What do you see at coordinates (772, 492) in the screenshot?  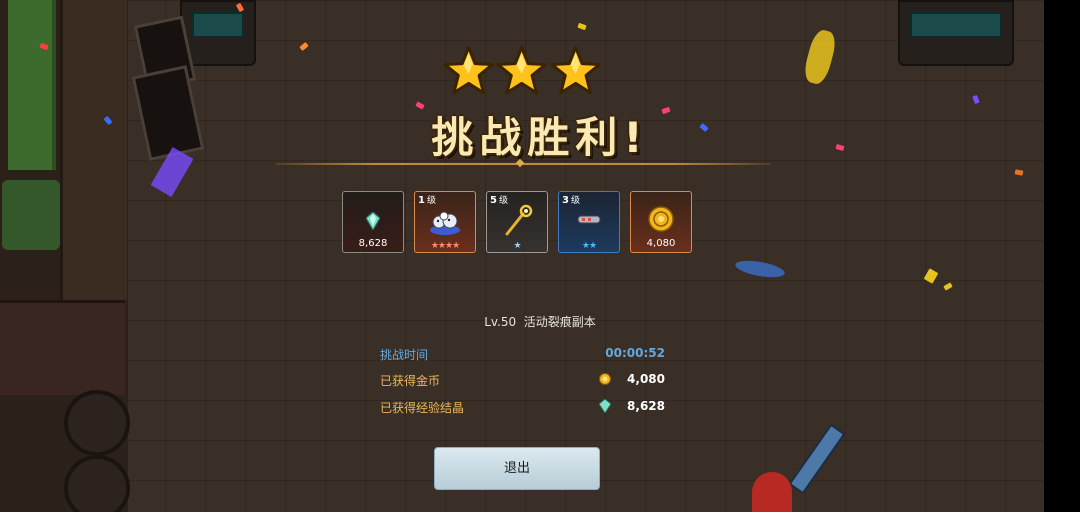 I see `hero-character` at bounding box center [772, 492].